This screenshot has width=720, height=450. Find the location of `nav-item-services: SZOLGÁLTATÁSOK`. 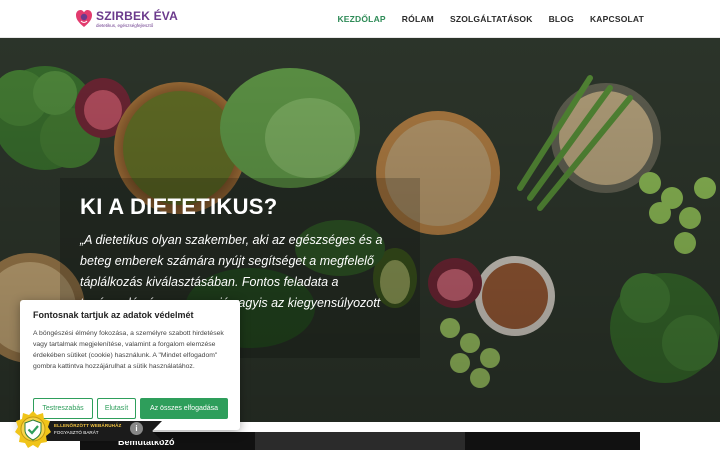

nav-item-services: SZOLGÁLTATÁSOK is located at coordinates (491, 19).